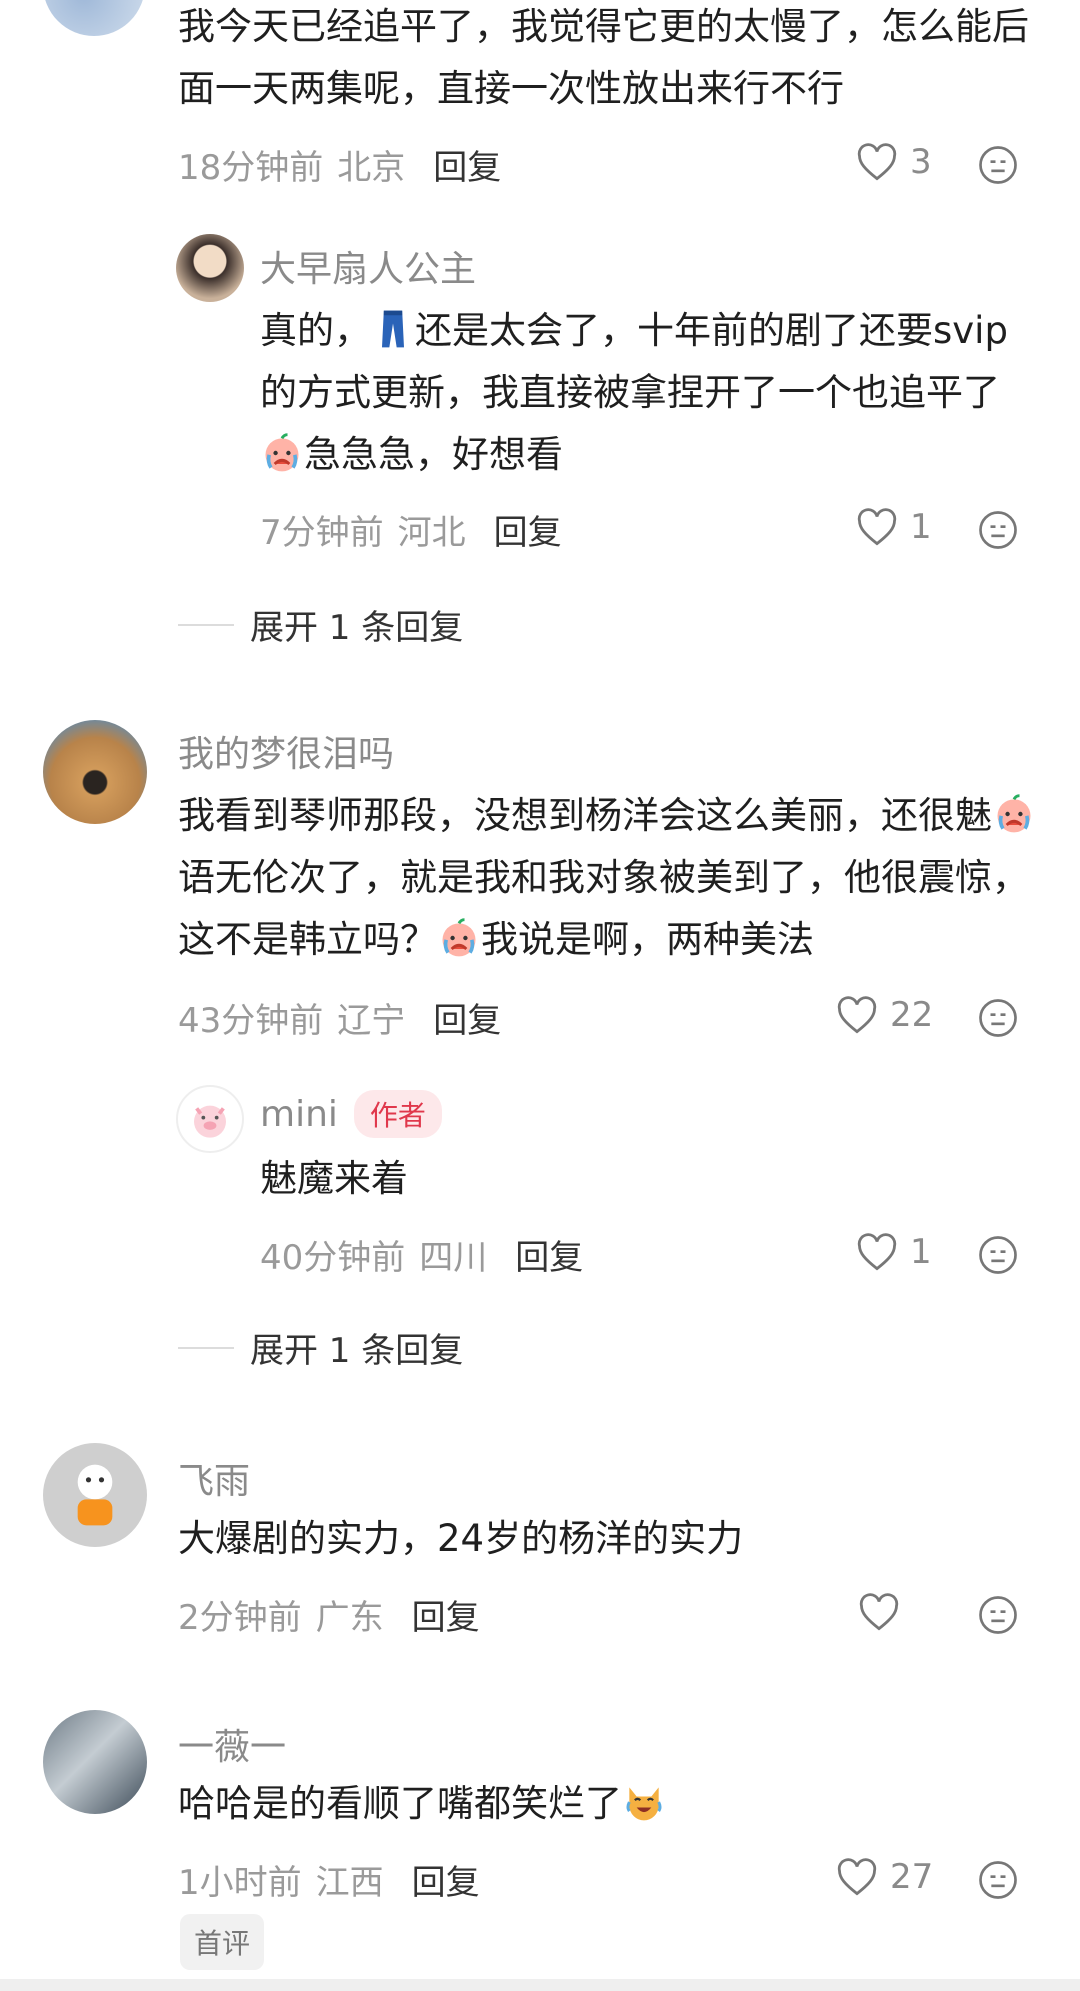 This screenshot has height=1991, width=1080. Describe the element at coordinates (585, 815) in the screenshot. I see `text-part: 我看到琴师那段，没想到杨洋会这么美丽，还很魅` at that location.